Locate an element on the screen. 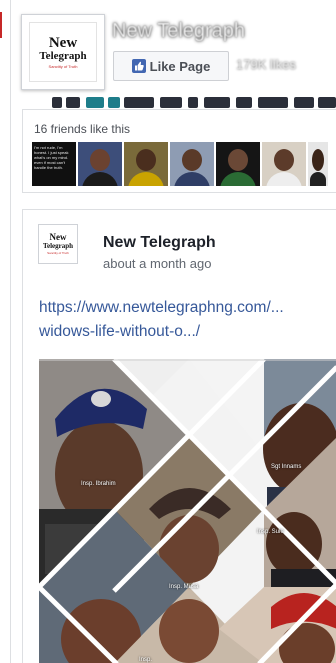 Image resolution: width=336 pixels, height=663 pixels. photo-tag-label: Insp. Ibrahim is located at coordinates (98, 484).